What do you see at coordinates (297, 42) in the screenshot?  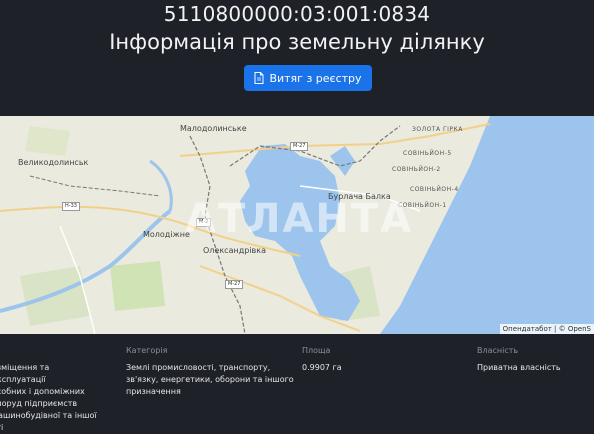 I see `page-title: Інформація про земельну ділянку` at bounding box center [297, 42].